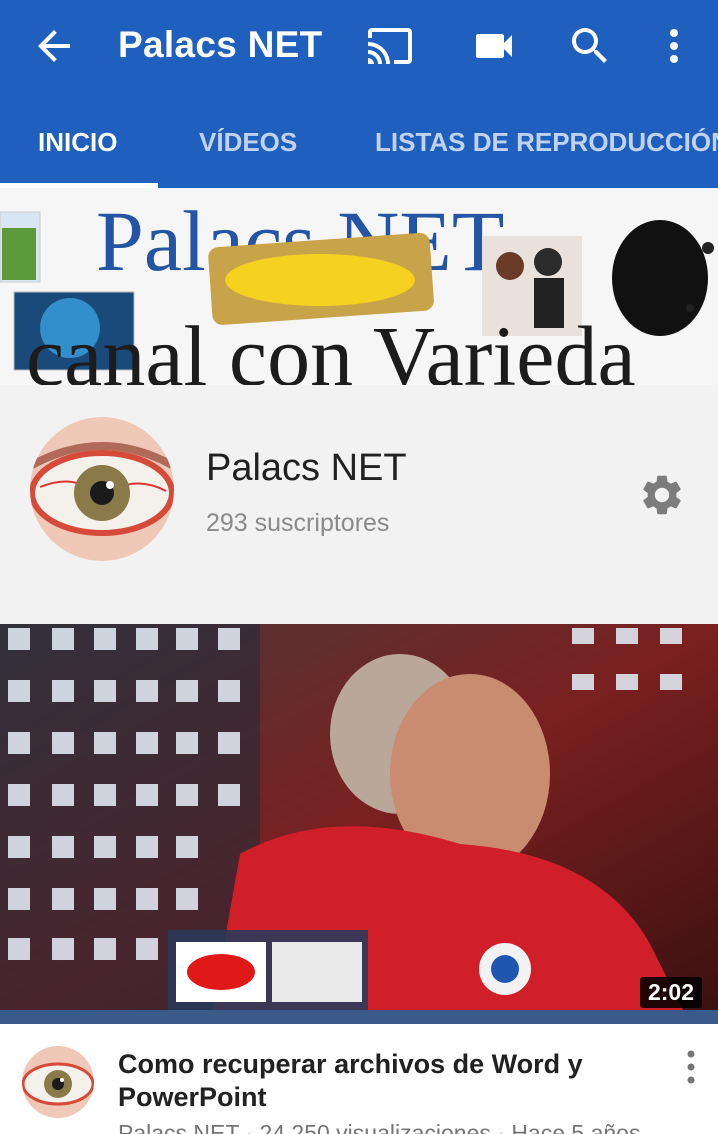 Image resolution: width=718 pixels, height=1134 pixels. I want to click on tab-videos: VÍDEOS, so click(248, 144).